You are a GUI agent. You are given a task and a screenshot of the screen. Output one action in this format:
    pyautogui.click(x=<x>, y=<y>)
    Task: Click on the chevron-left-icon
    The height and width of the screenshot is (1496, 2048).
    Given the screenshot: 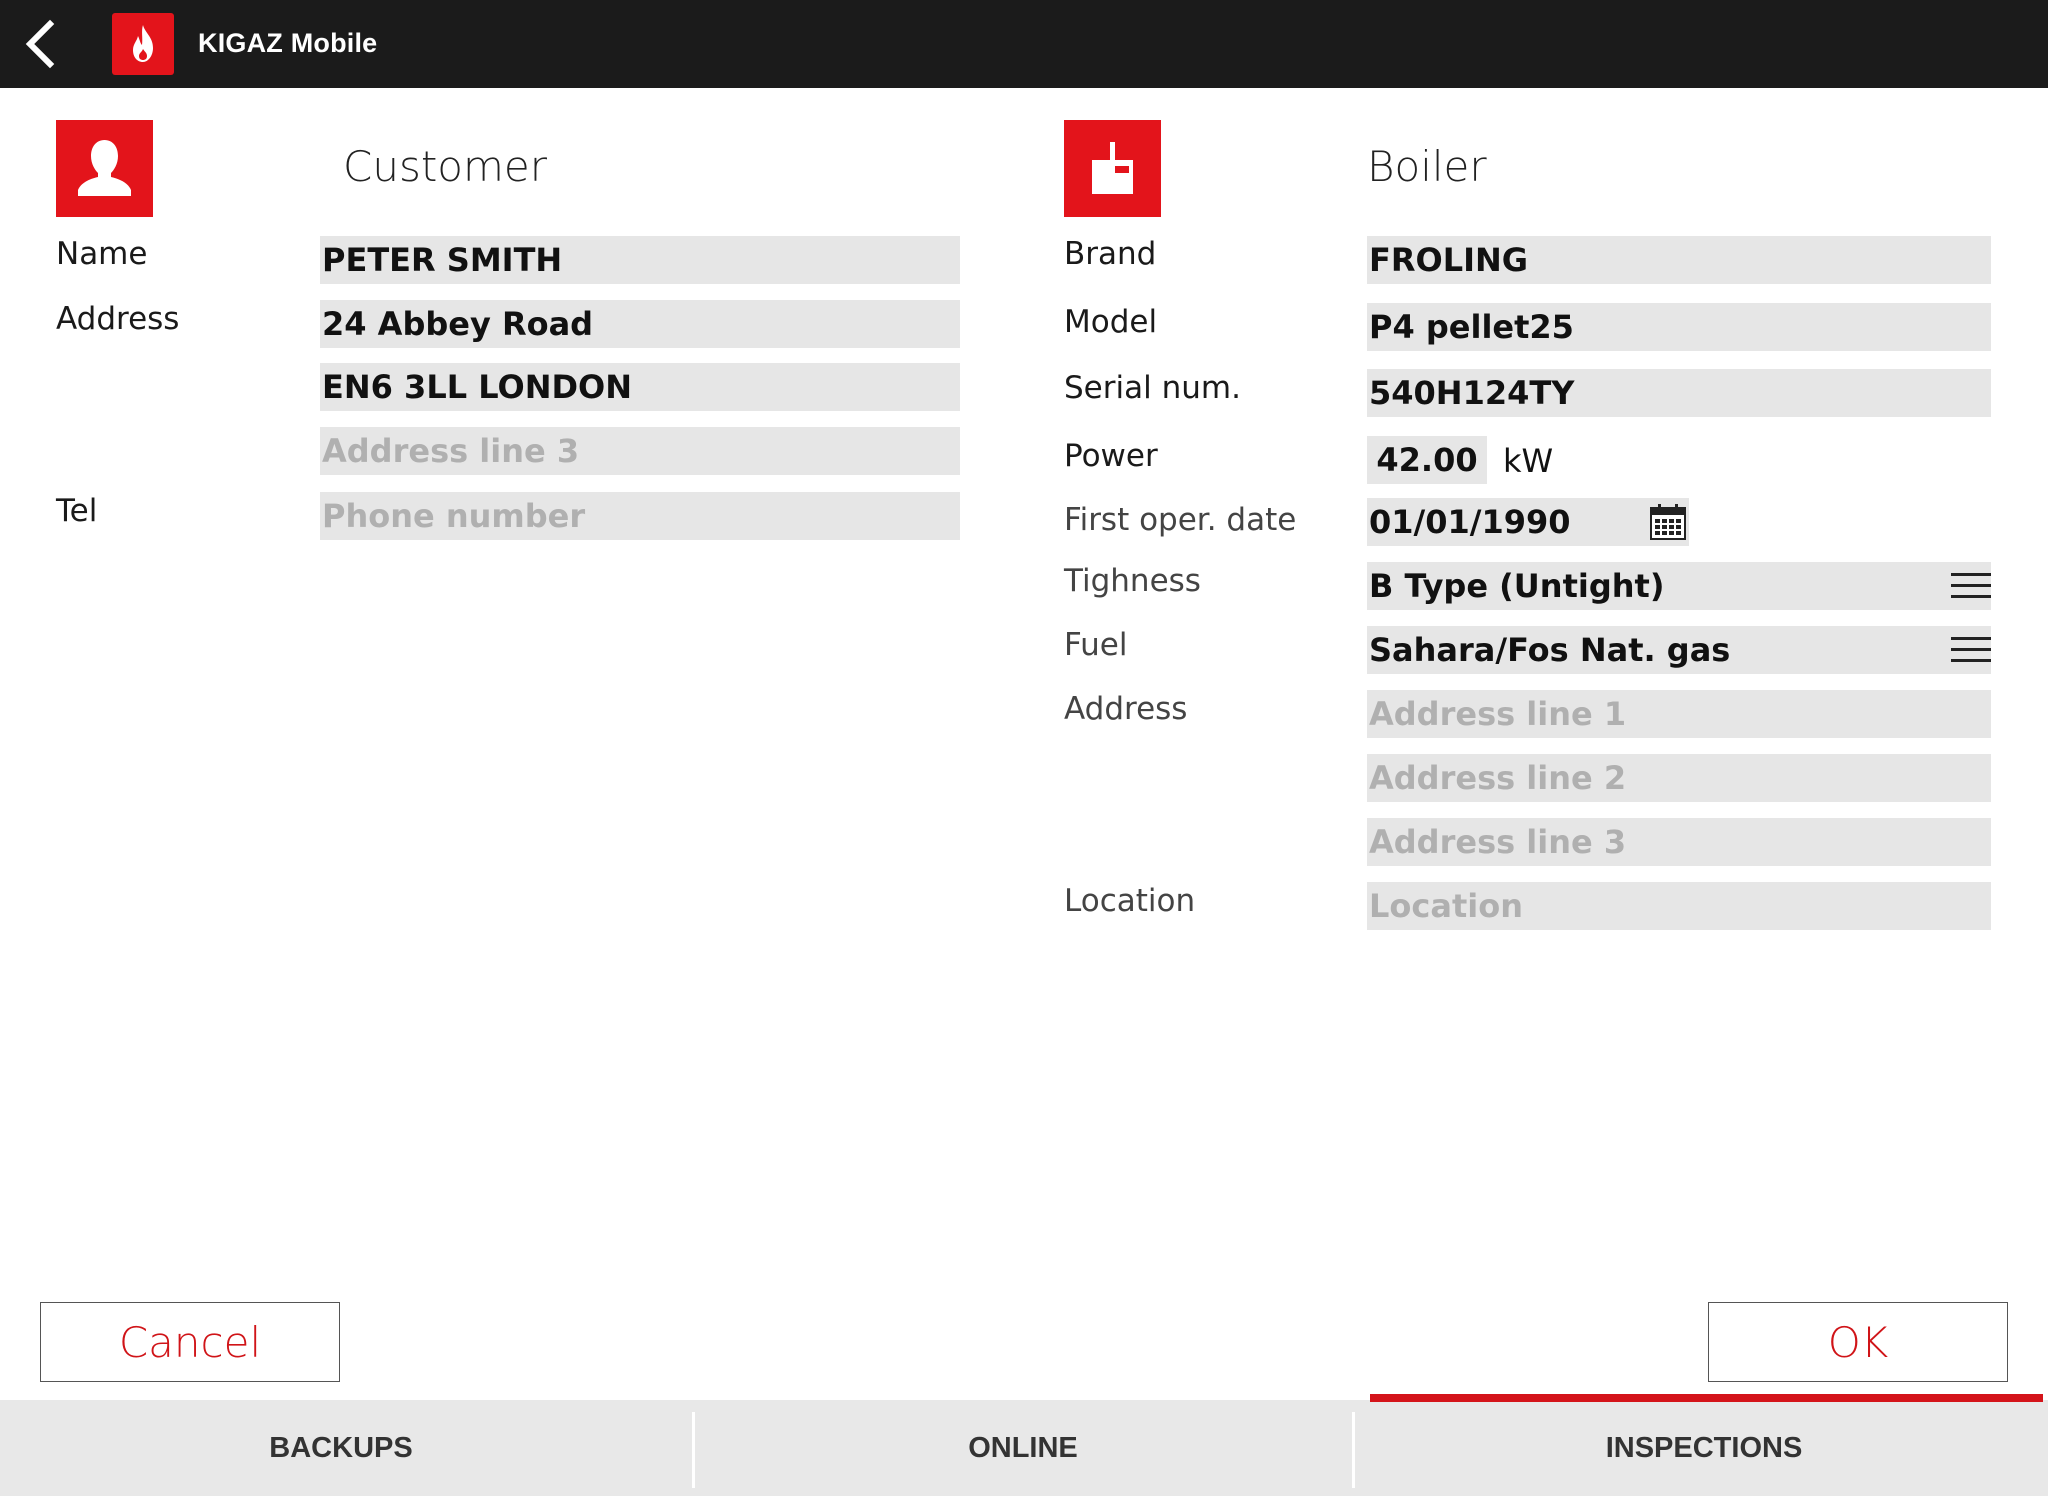 What is the action you would take?
    pyautogui.click(x=40, y=44)
    